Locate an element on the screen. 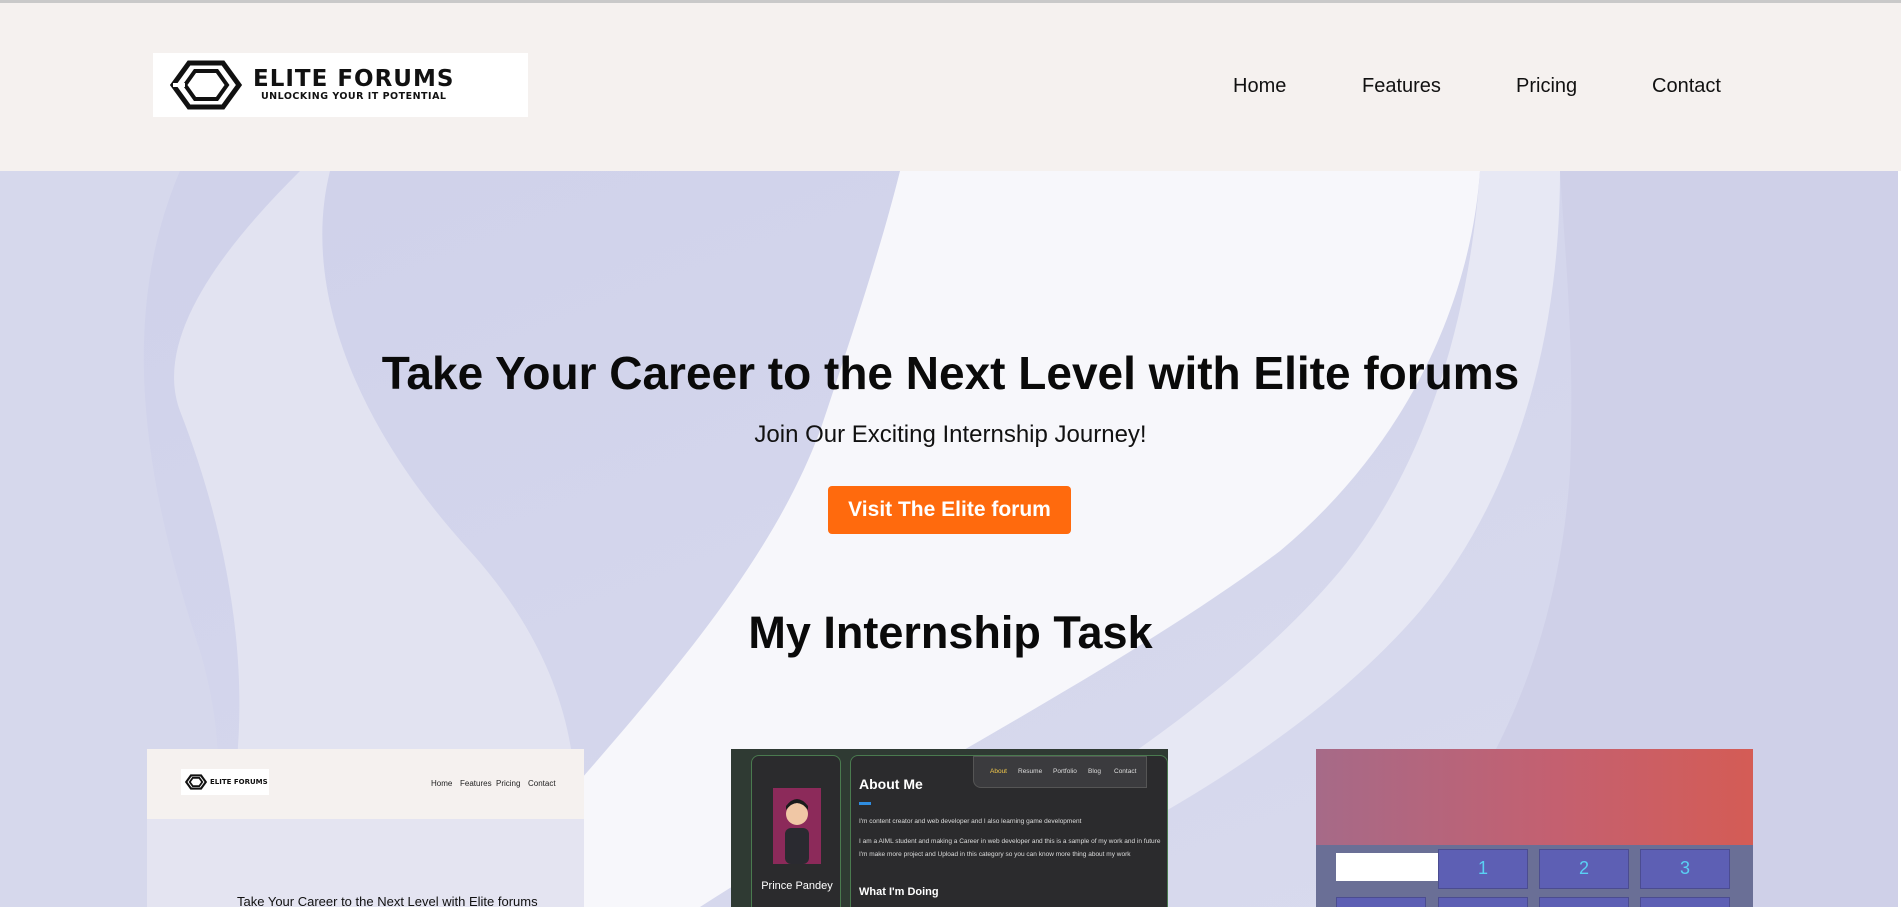 This screenshot has height=907, width=1901. portfolio-about-heading: About Me is located at coordinates (891, 784).